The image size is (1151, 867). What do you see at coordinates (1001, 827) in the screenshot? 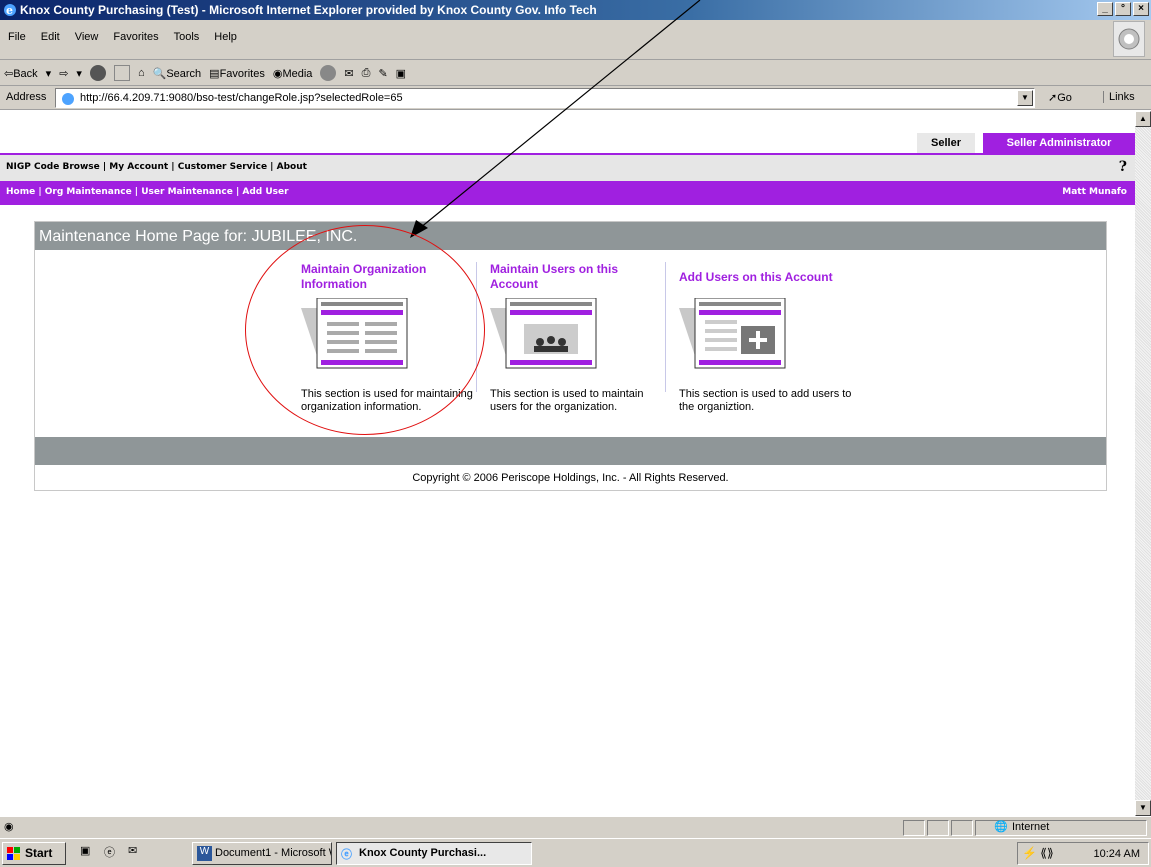
I see `globe-icon: 🌐` at bounding box center [1001, 827].